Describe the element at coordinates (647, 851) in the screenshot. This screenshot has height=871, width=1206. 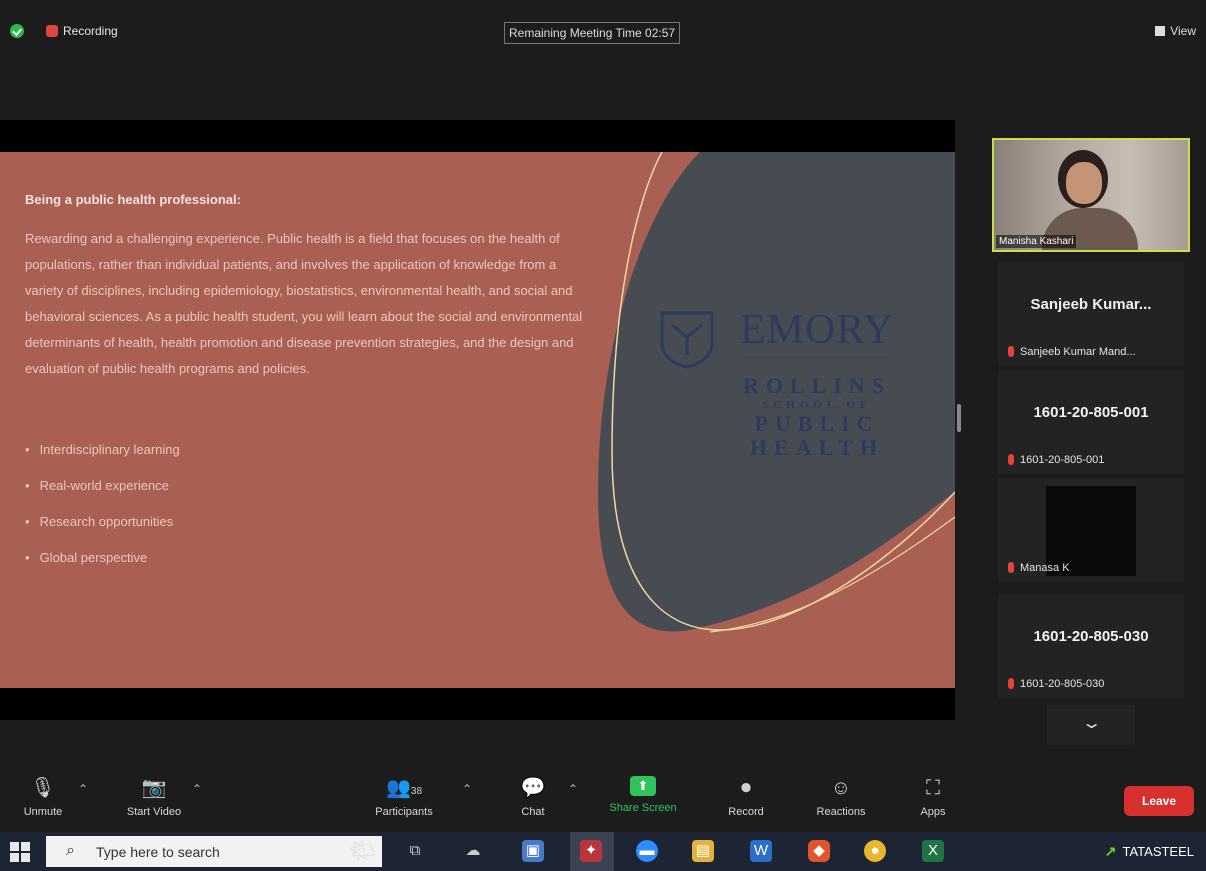
I see `zoom-app-icon: ▬` at that location.